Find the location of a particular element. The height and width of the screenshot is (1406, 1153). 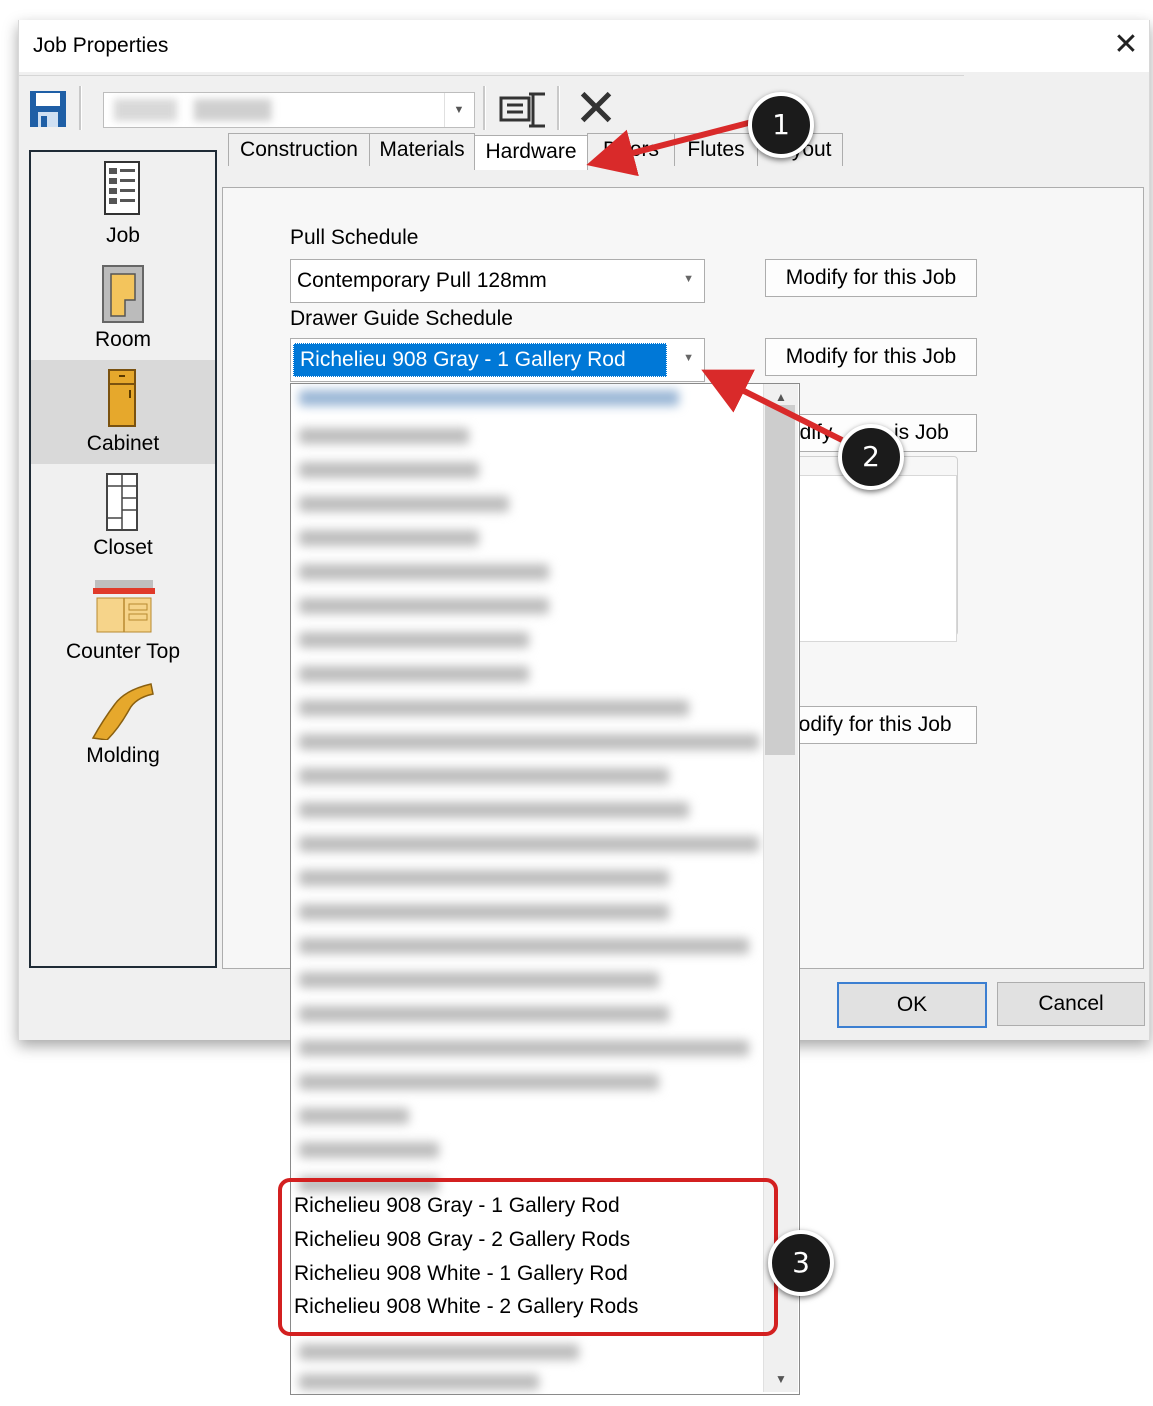

sidebar-item-closet: Closet is located at coordinates (123, 516).